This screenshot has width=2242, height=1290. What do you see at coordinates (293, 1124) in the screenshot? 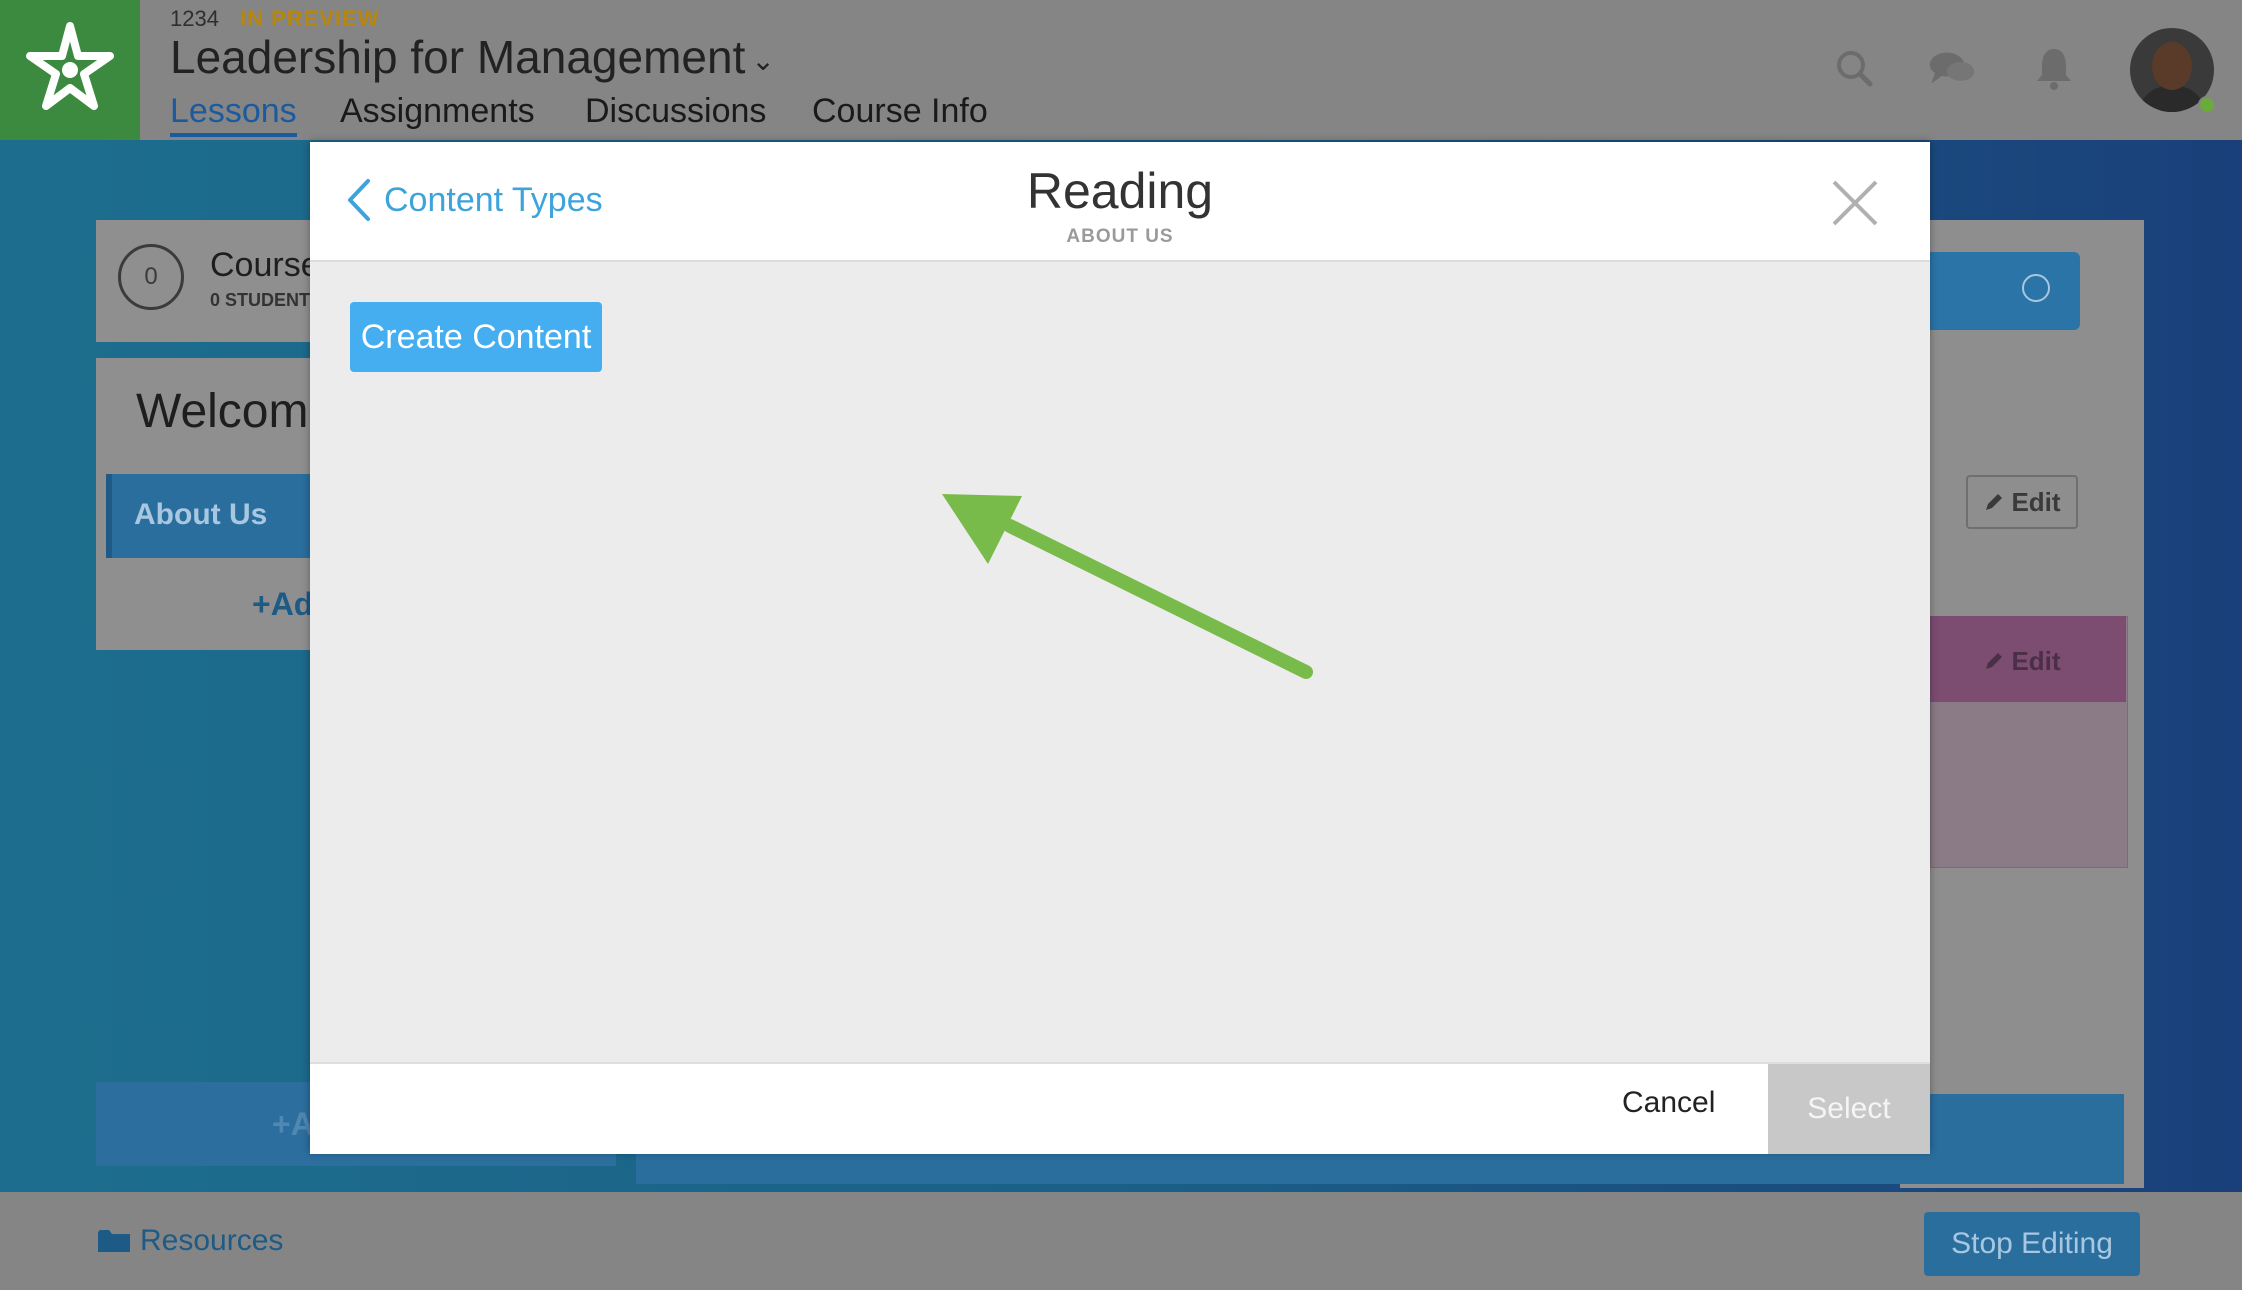
I see `add-section-label: +A` at bounding box center [293, 1124].